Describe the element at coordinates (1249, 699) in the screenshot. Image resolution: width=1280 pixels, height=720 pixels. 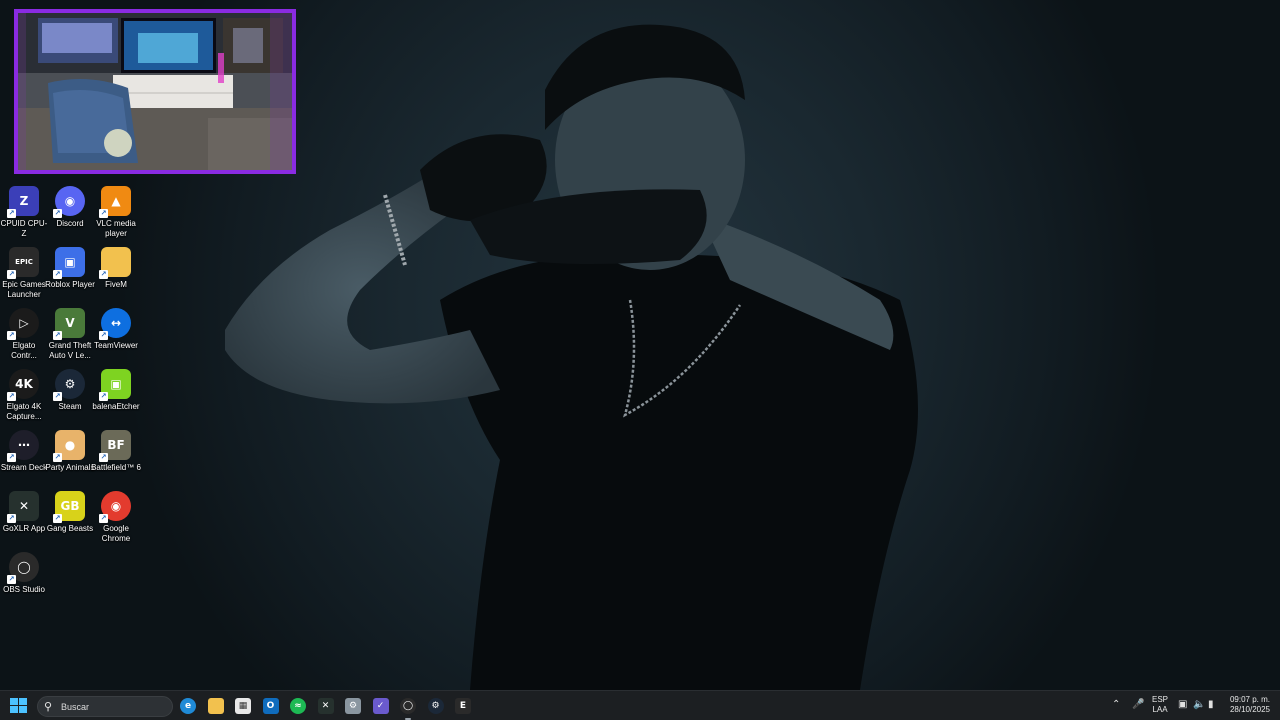
I see `clock-time: 09:07 p. m.` at that location.